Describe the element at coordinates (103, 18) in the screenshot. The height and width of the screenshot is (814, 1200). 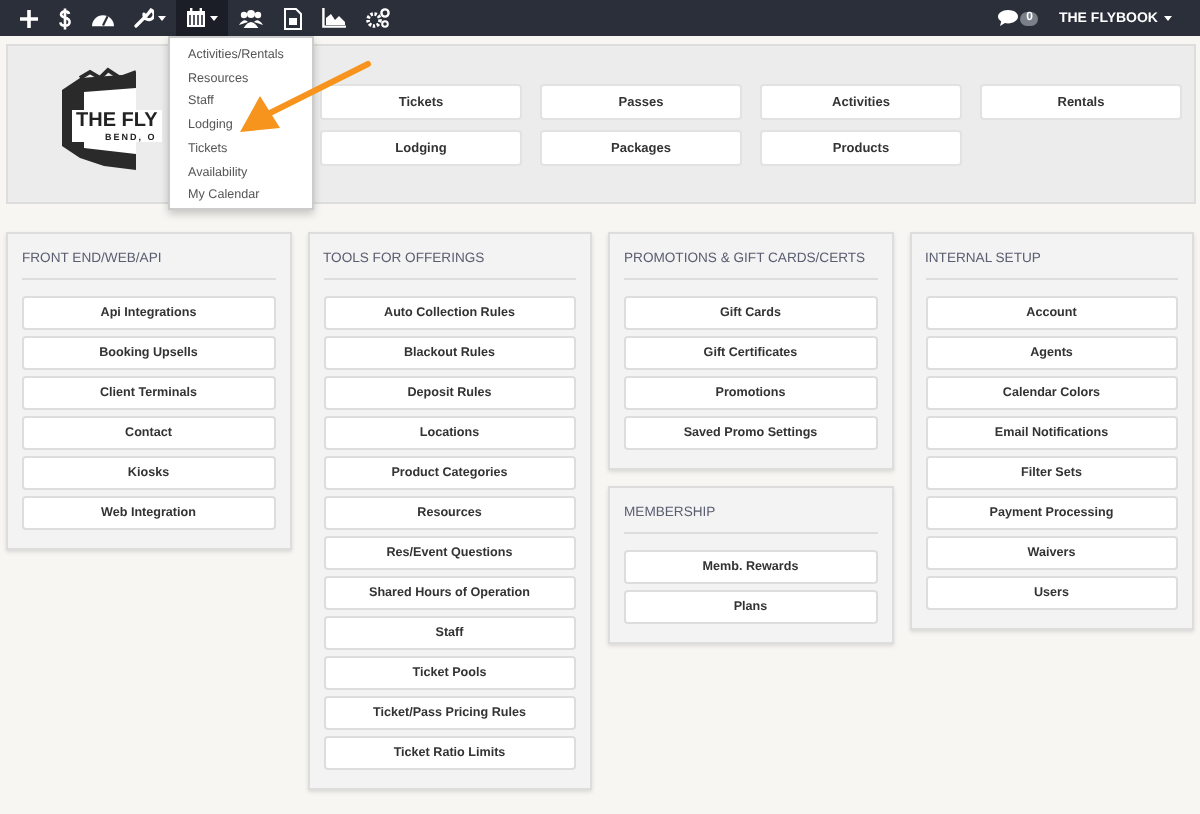
I see `gauge-icon` at that location.